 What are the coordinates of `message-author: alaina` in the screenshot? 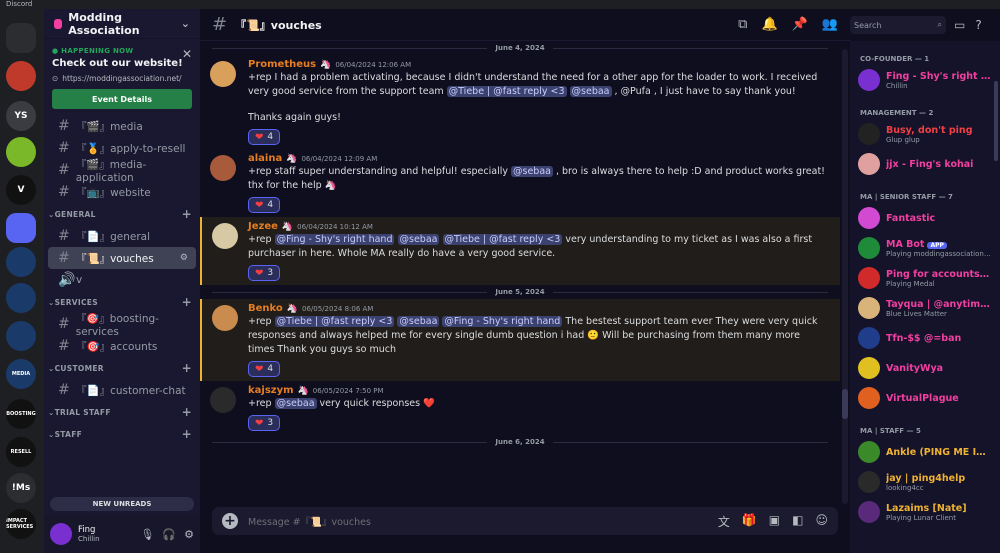 It's located at (265, 158).